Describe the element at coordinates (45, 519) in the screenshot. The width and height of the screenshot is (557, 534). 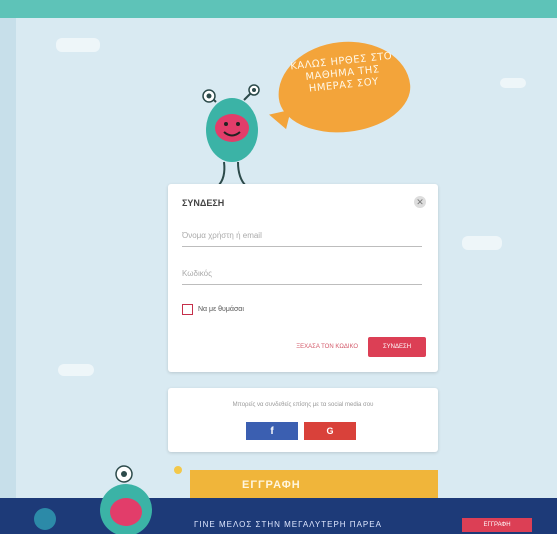
I see `planet-icon` at that location.